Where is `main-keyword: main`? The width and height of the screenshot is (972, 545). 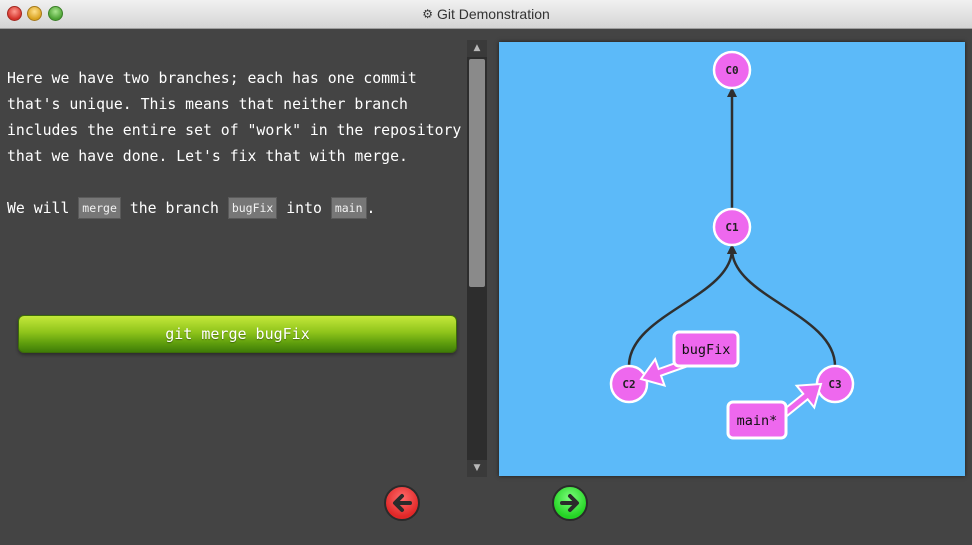
main-keyword: main is located at coordinates (348, 208).